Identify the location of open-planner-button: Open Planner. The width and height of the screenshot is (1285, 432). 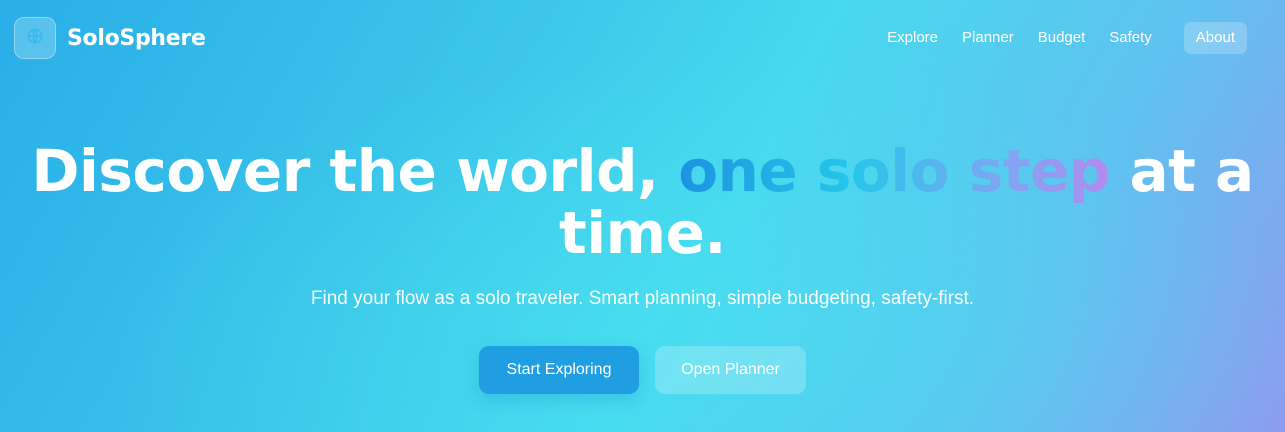
(730, 370).